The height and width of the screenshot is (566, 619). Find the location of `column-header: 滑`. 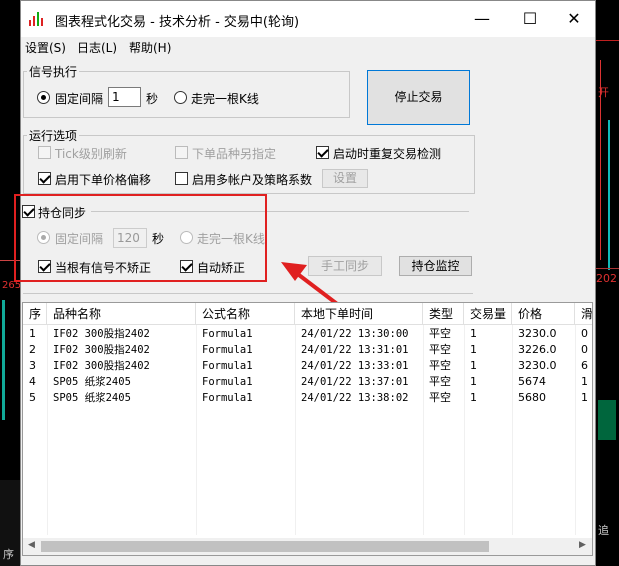

column-header: 滑 is located at coordinates (583, 314).